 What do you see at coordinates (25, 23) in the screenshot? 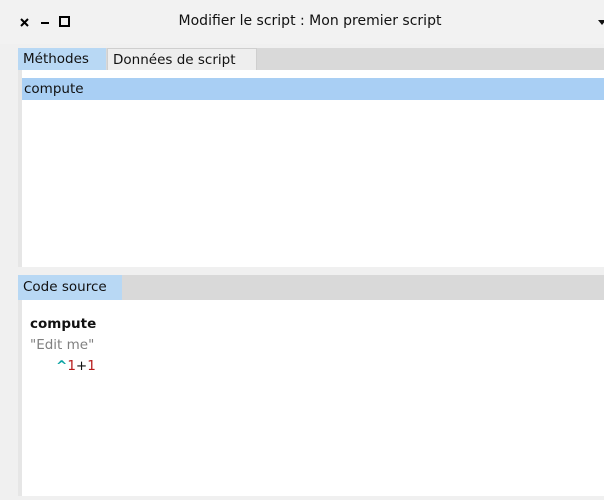
I see `close-icon` at bounding box center [25, 23].